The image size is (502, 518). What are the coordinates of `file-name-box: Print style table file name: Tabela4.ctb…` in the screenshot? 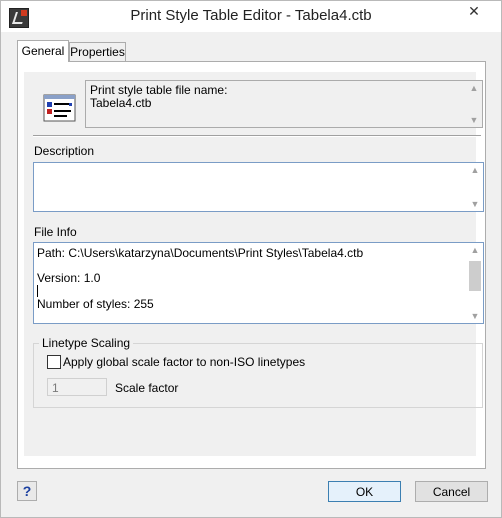 It's located at (284, 104).